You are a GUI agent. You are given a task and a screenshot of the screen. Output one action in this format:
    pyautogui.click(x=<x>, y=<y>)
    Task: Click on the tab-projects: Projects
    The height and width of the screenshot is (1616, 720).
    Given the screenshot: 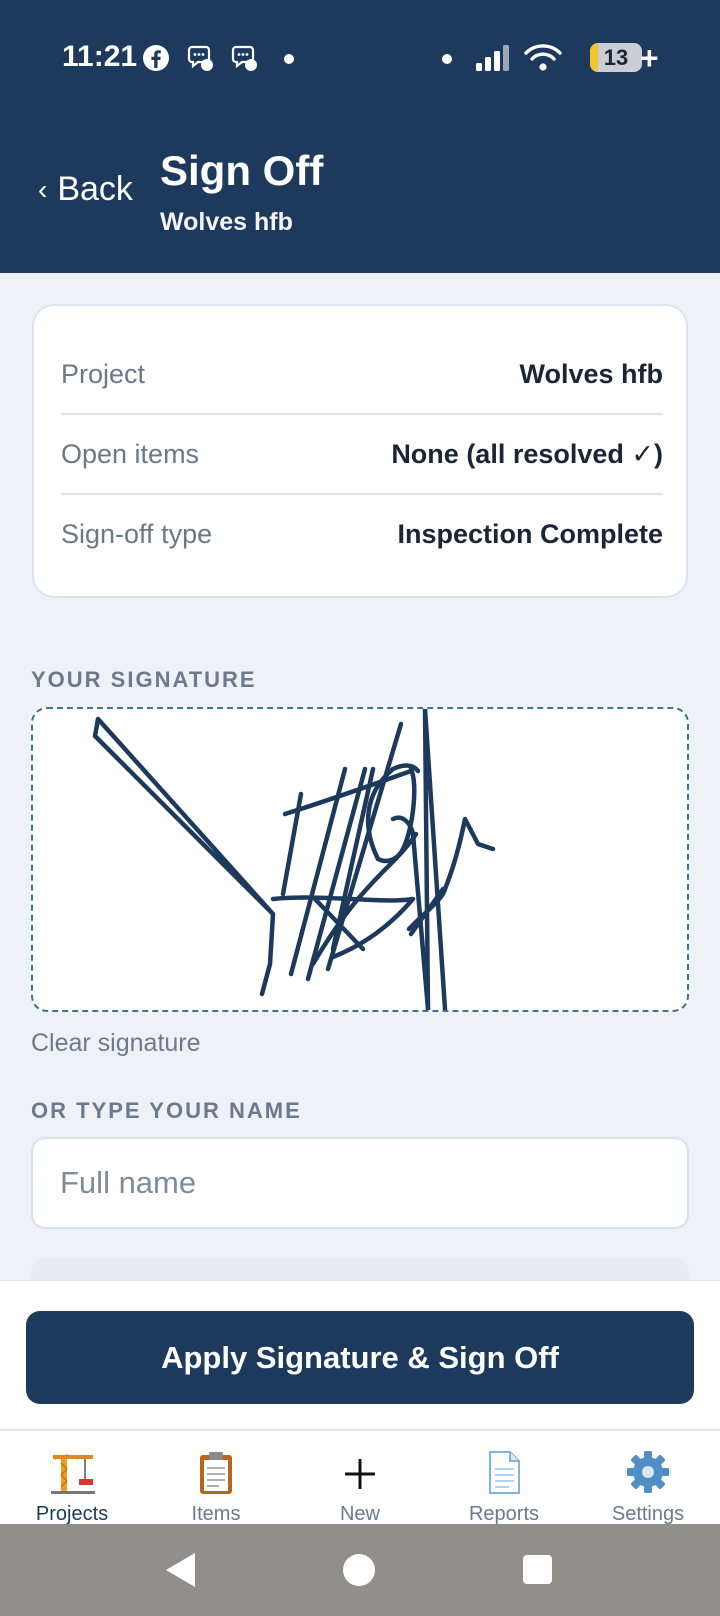 What is the action you would take?
    pyautogui.click(x=72, y=1478)
    